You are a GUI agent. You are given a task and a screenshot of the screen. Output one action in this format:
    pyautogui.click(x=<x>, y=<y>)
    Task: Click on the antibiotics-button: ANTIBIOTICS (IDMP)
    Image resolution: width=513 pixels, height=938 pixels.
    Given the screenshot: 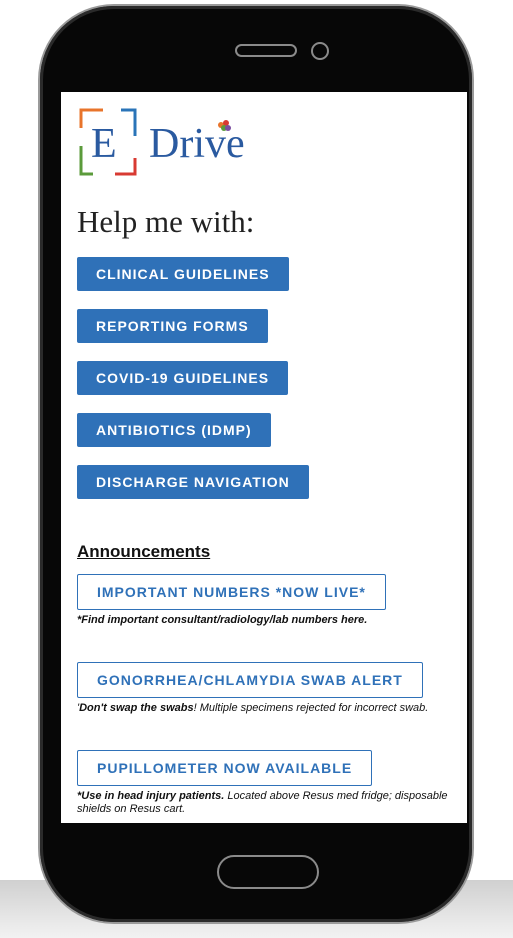 What is the action you would take?
    pyautogui.click(x=174, y=430)
    